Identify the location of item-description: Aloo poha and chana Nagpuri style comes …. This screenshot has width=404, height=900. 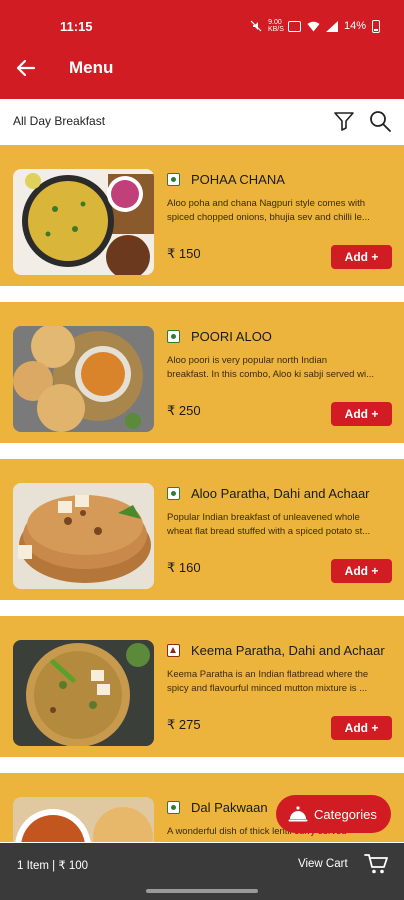
(279, 211).